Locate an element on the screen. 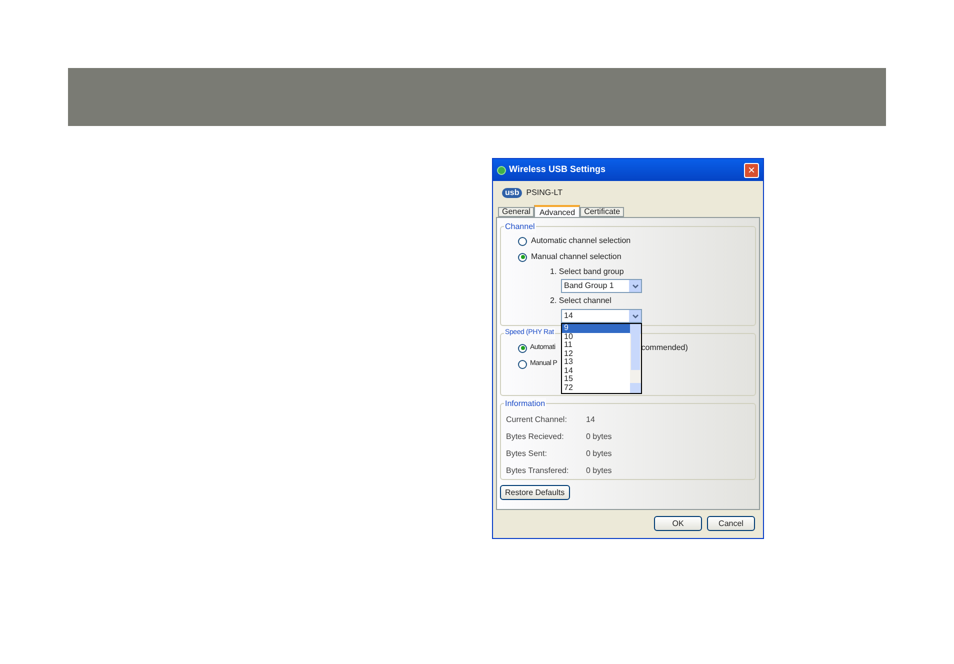  tab: Certificate is located at coordinates (602, 212).